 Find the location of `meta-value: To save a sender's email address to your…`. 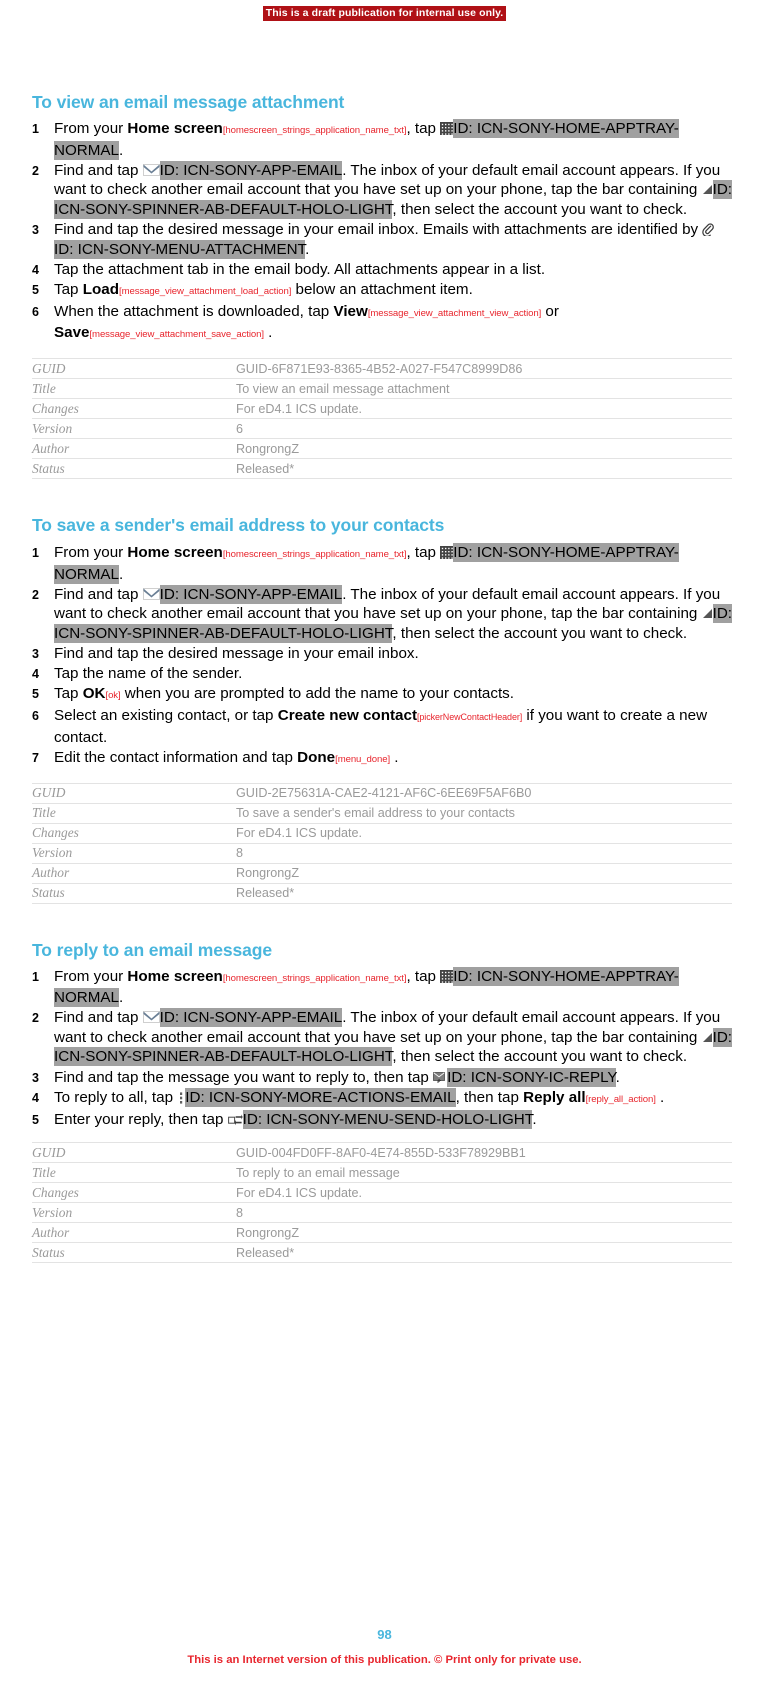

meta-value: To save a sender's email address to your… is located at coordinates (484, 813).